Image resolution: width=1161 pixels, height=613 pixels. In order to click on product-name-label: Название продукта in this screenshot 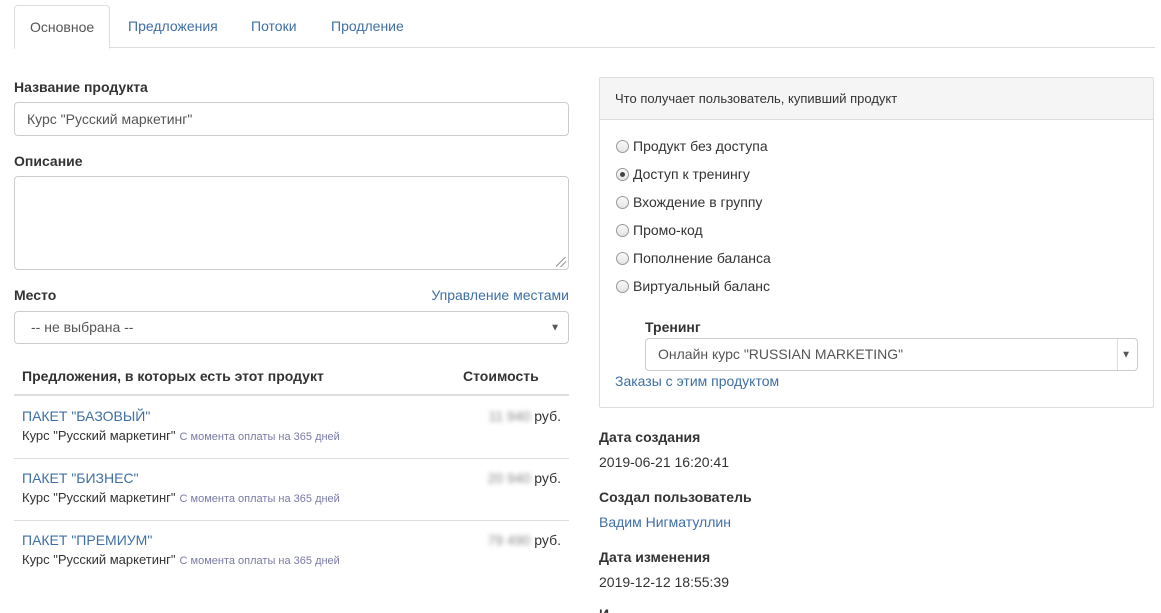, I will do `click(81, 87)`.